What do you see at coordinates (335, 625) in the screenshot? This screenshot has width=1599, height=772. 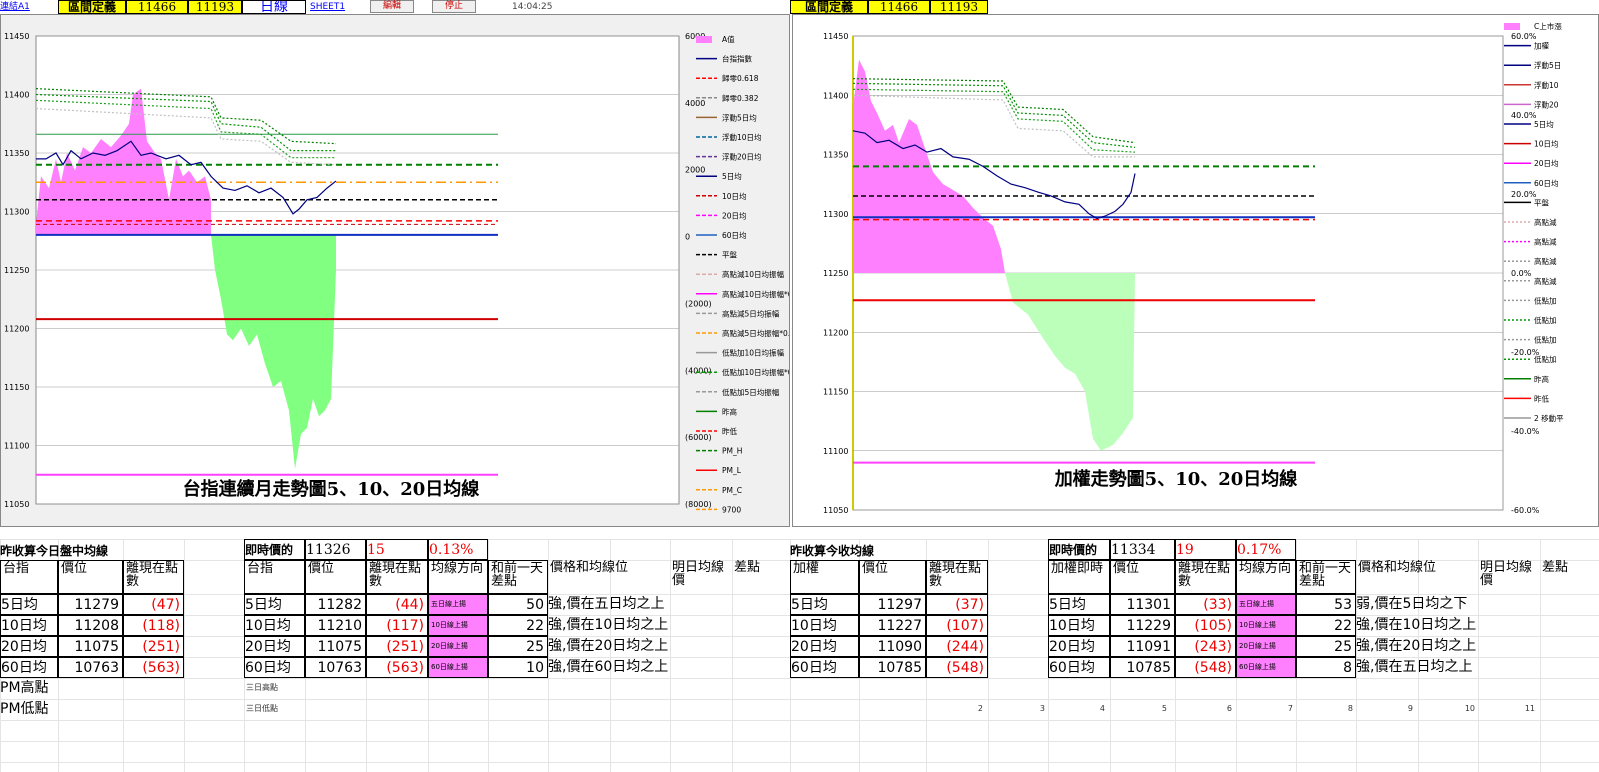 I see `mid-row-price: 11210` at bounding box center [335, 625].